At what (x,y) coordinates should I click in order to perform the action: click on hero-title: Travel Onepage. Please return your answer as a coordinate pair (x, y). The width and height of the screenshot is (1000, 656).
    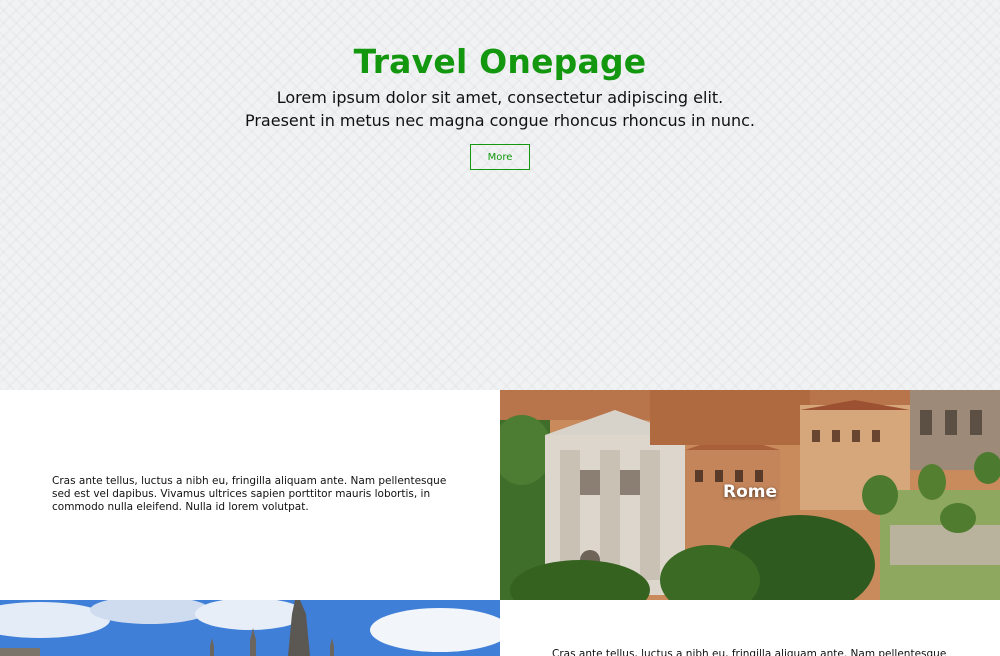
    Looking at the image, I should click on (500, 61).